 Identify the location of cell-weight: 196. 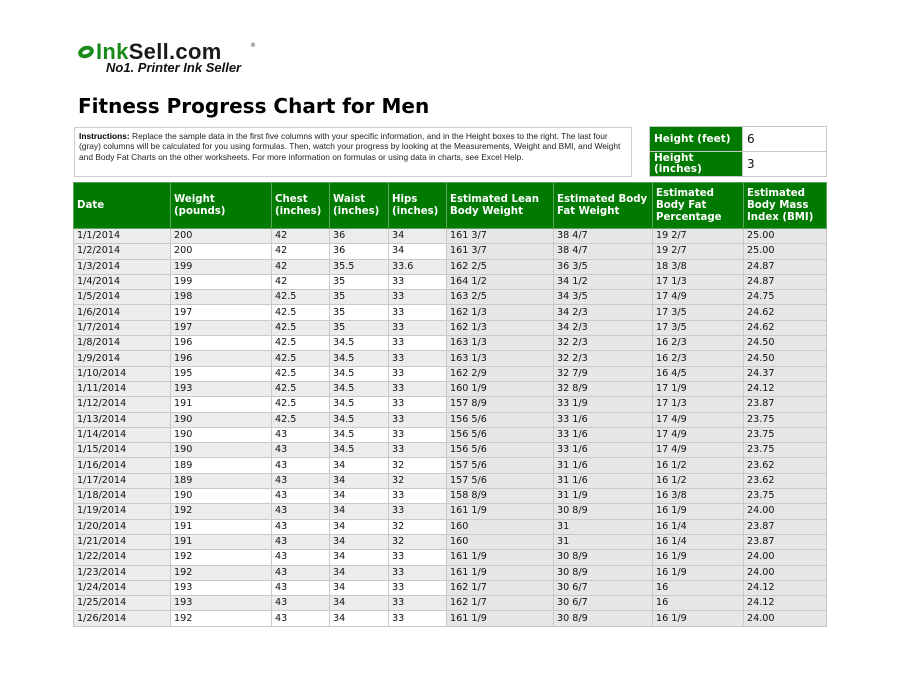
(221, 358).